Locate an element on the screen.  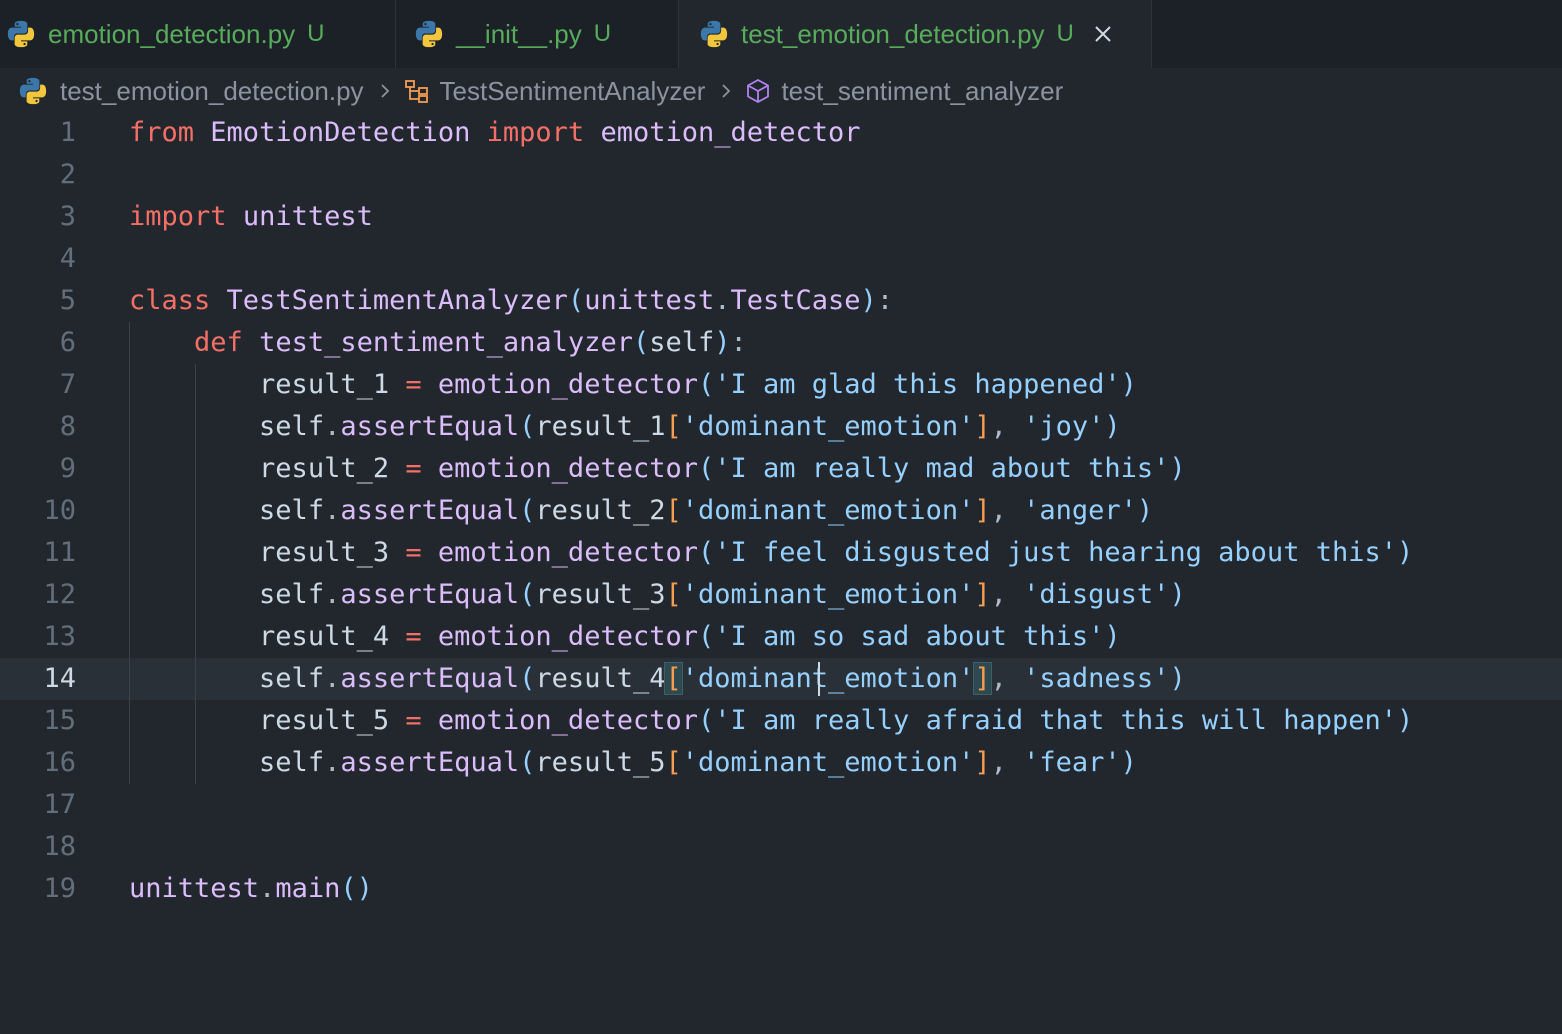
line-number: 10 is located at coordinates (59, 510).